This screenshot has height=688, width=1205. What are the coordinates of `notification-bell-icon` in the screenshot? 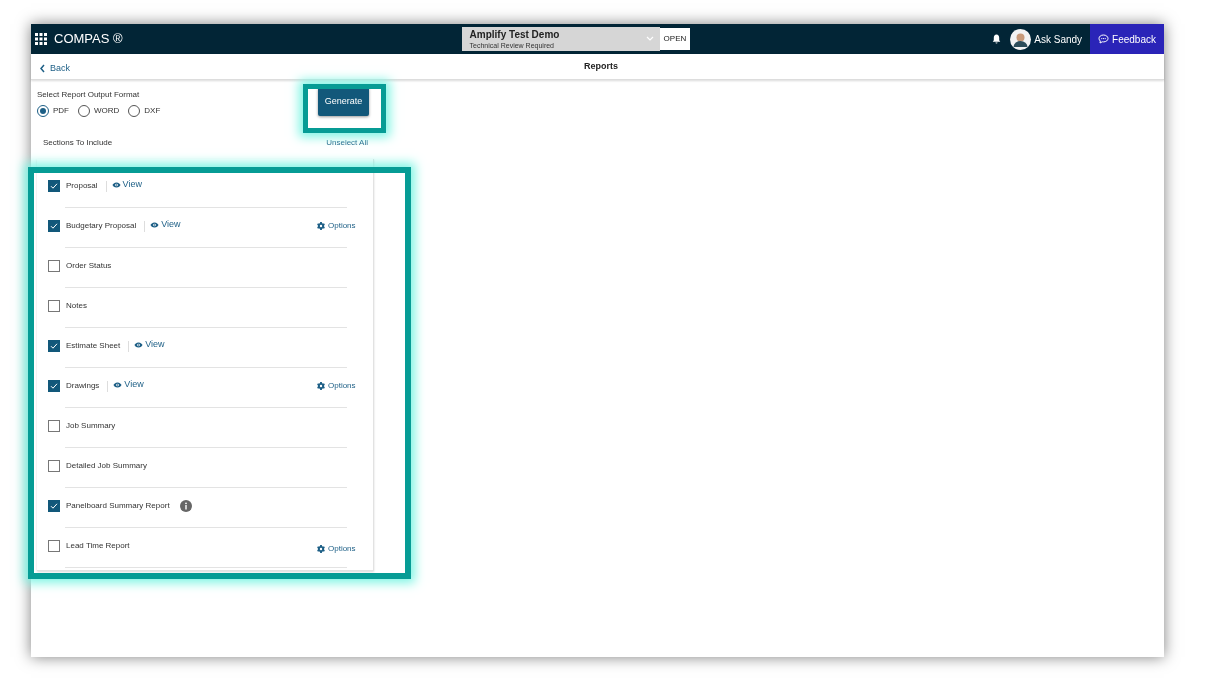 It's located at (997, 39).